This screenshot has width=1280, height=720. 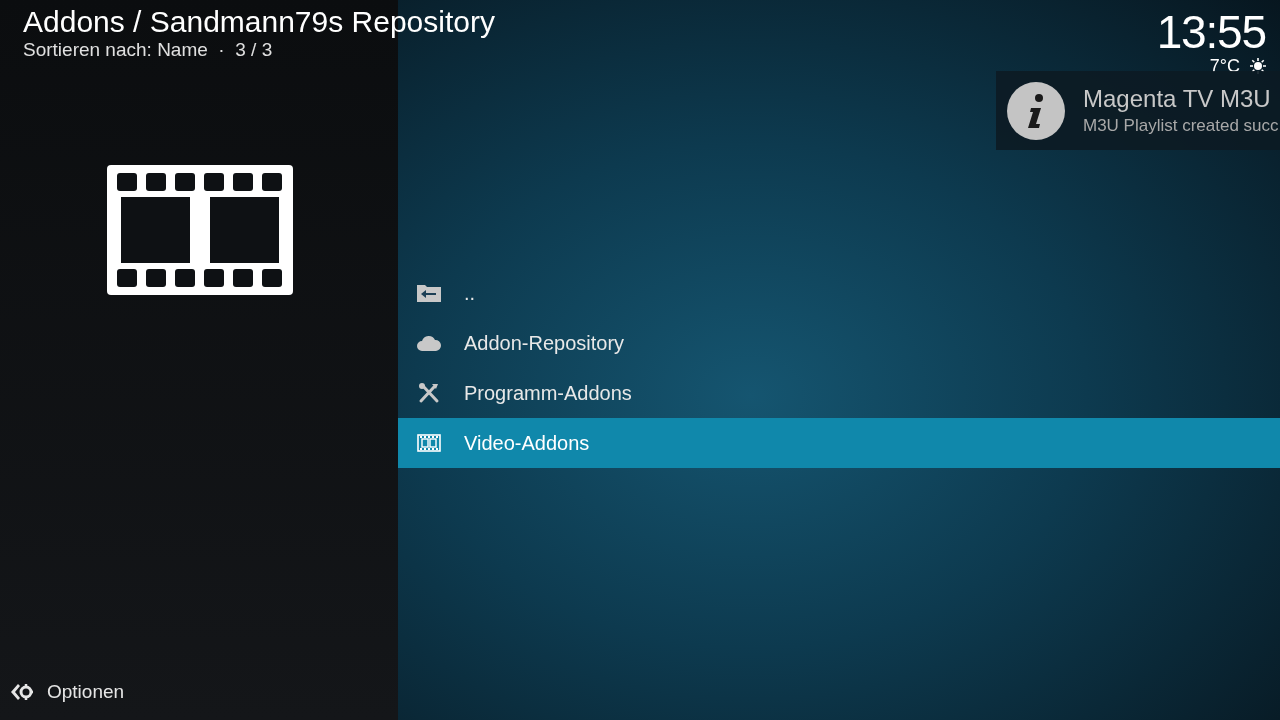 What do you see at coordinates (259, 22) in the screenshot?
I see `page-title: Addons / Sandmann79s Repository` at bounding box center [259, 22].